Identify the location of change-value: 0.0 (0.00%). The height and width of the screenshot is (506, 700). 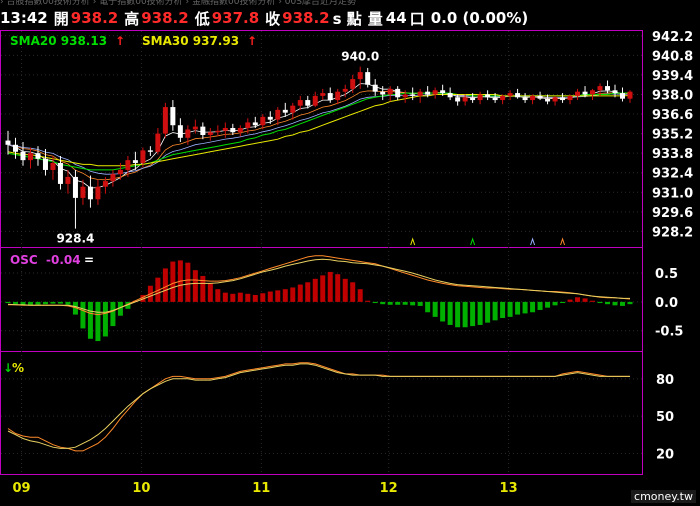
(479, 18).